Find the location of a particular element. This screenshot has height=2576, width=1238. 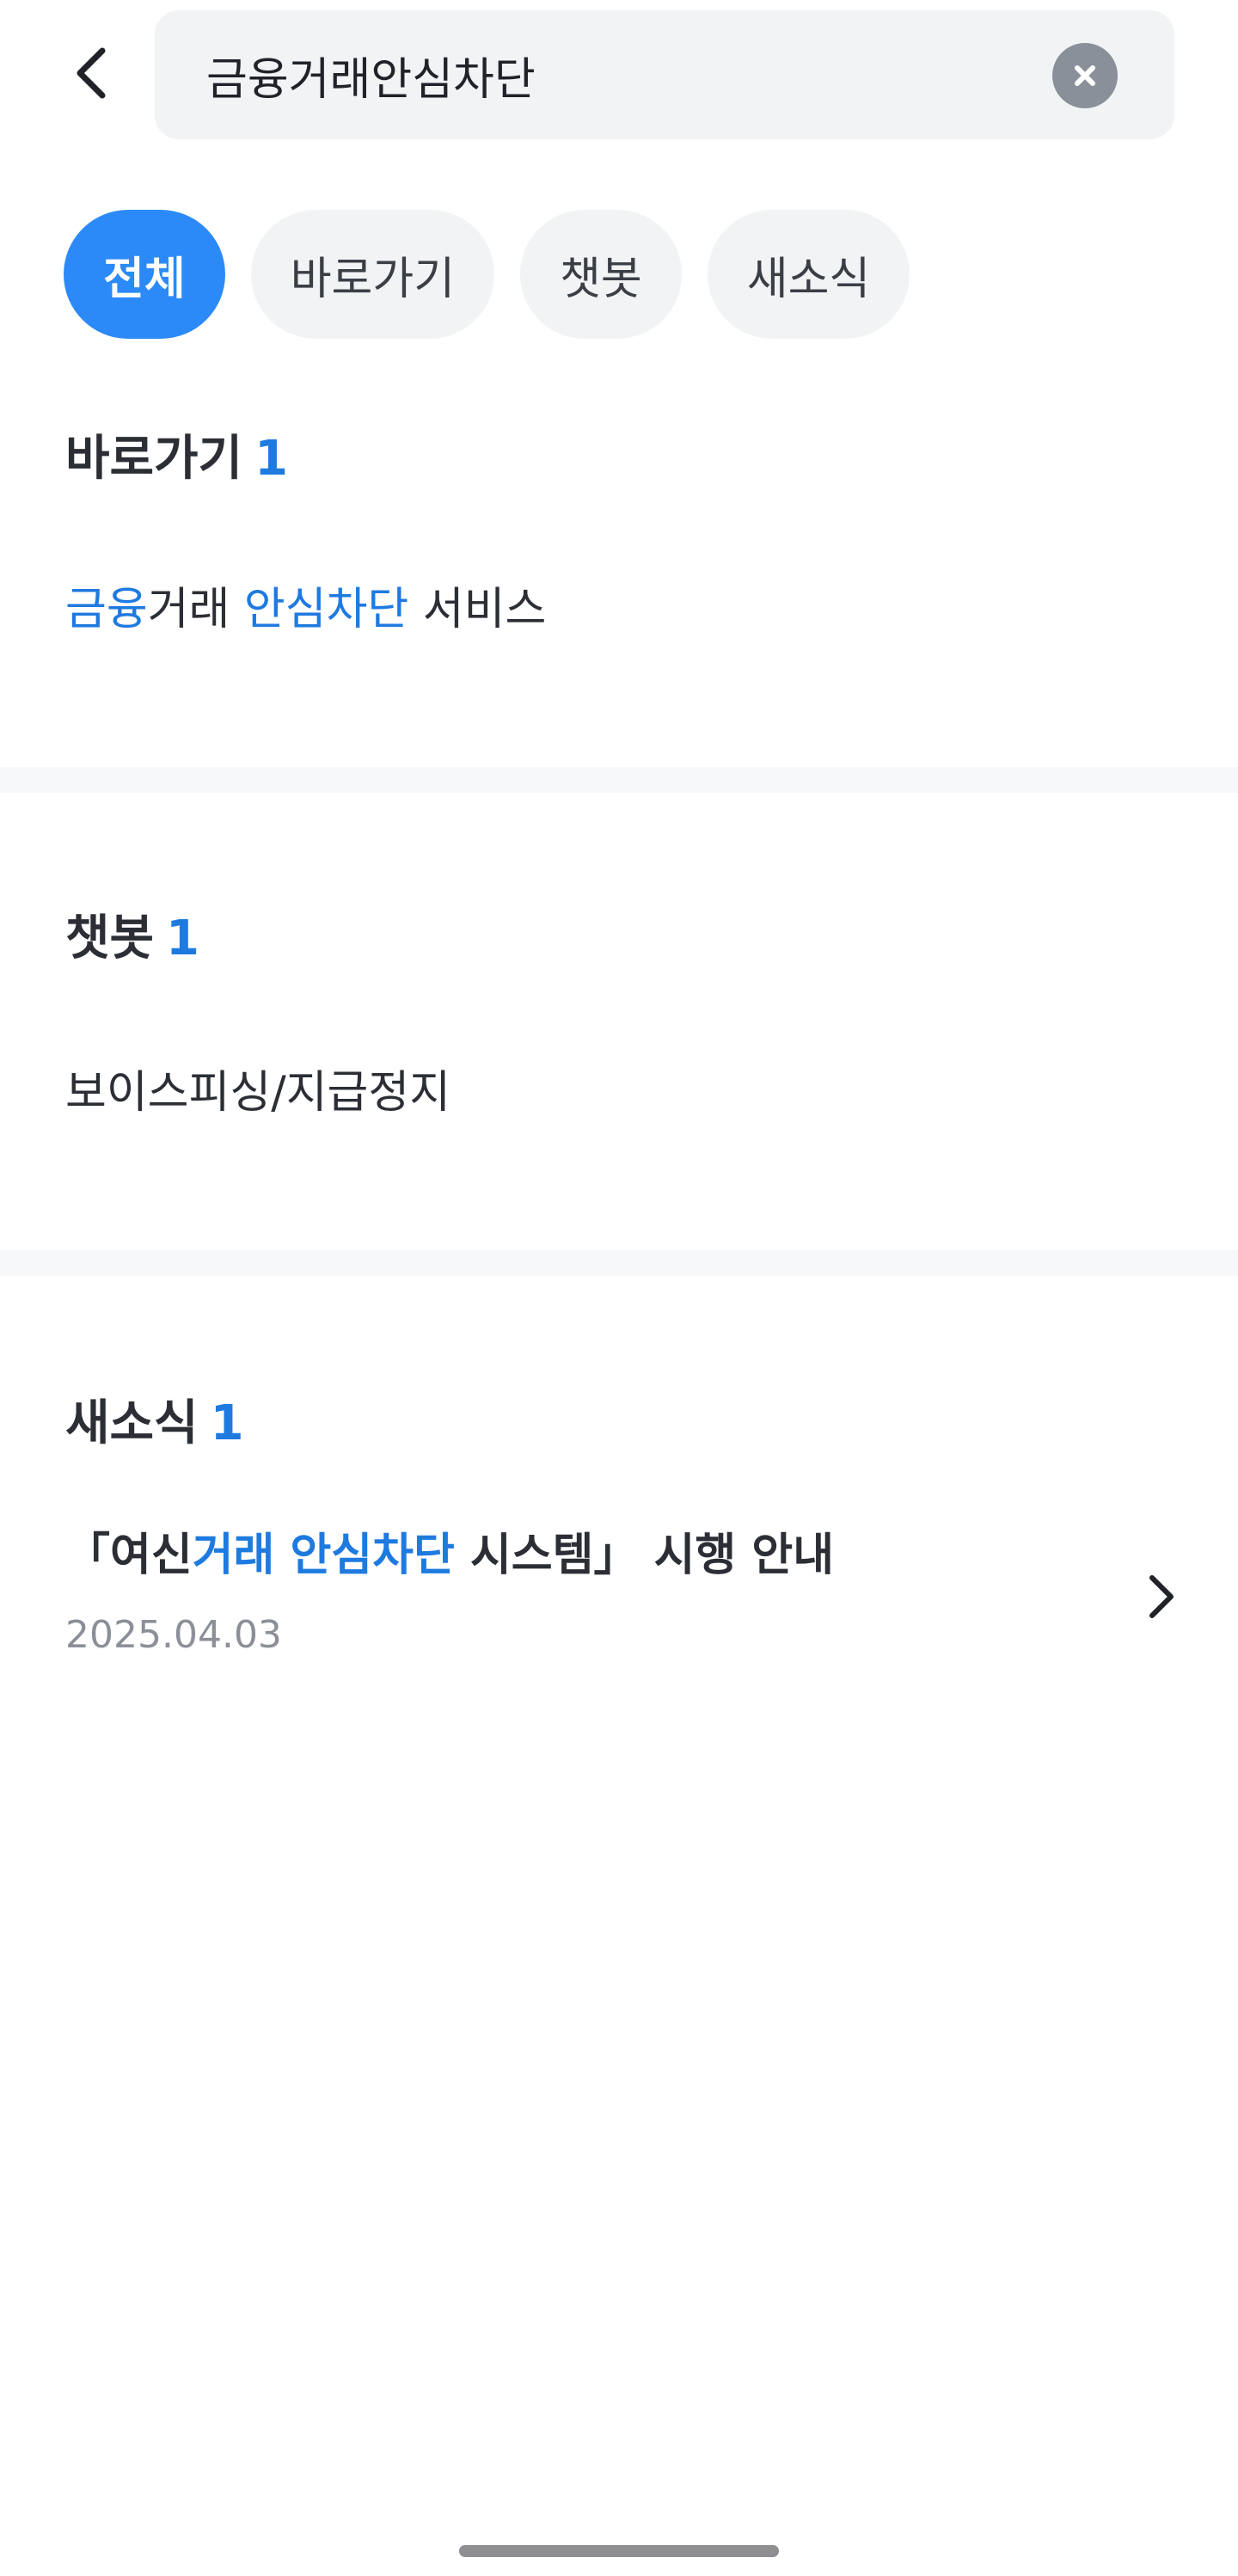

shortcuts-section-title: 바로가기 1 is located at coordinates (176, 454).